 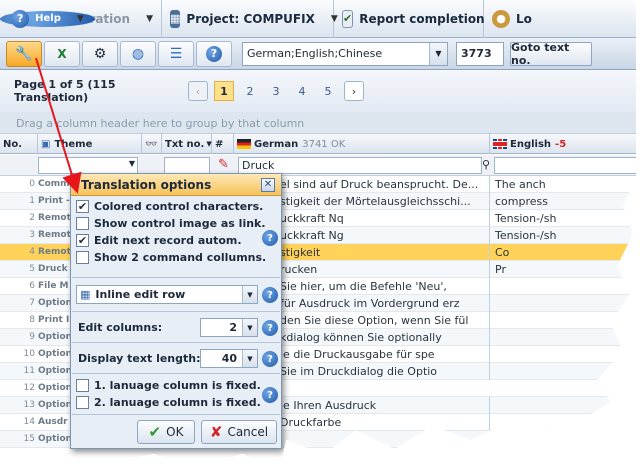 I want to click on record-number-input: 3773, so click(x=480, y=53).